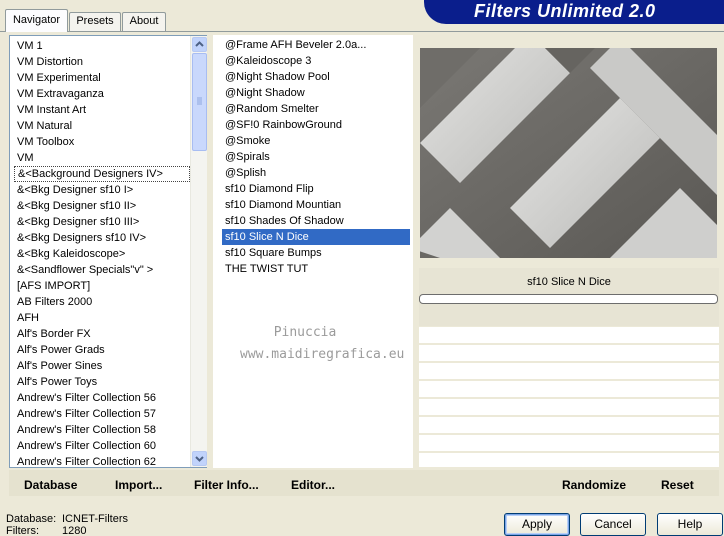 The image size is (724, 536). What do you see at coordinates (74, 530) in the screenshot?
I see `filters-count: 1280` at bounding box center [74, 530].